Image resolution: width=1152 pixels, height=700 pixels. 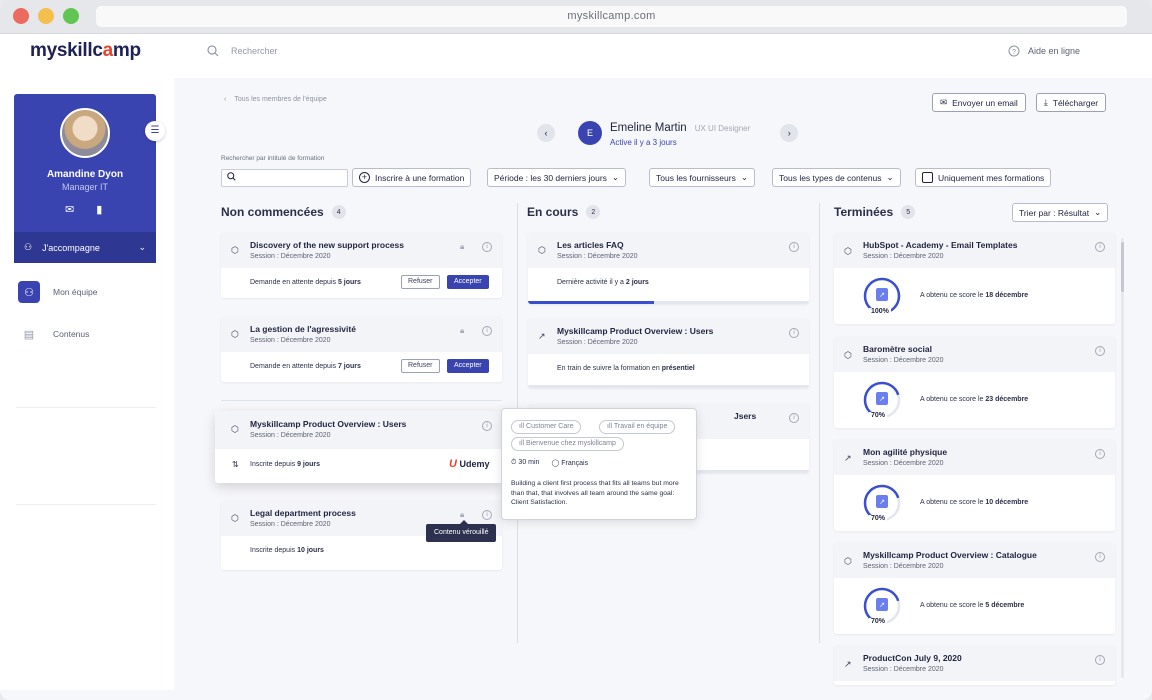 What do you see at coordinates (878, 415) in the screenshot?
I see `score-value: 70%` at bounding box center [878, 415].